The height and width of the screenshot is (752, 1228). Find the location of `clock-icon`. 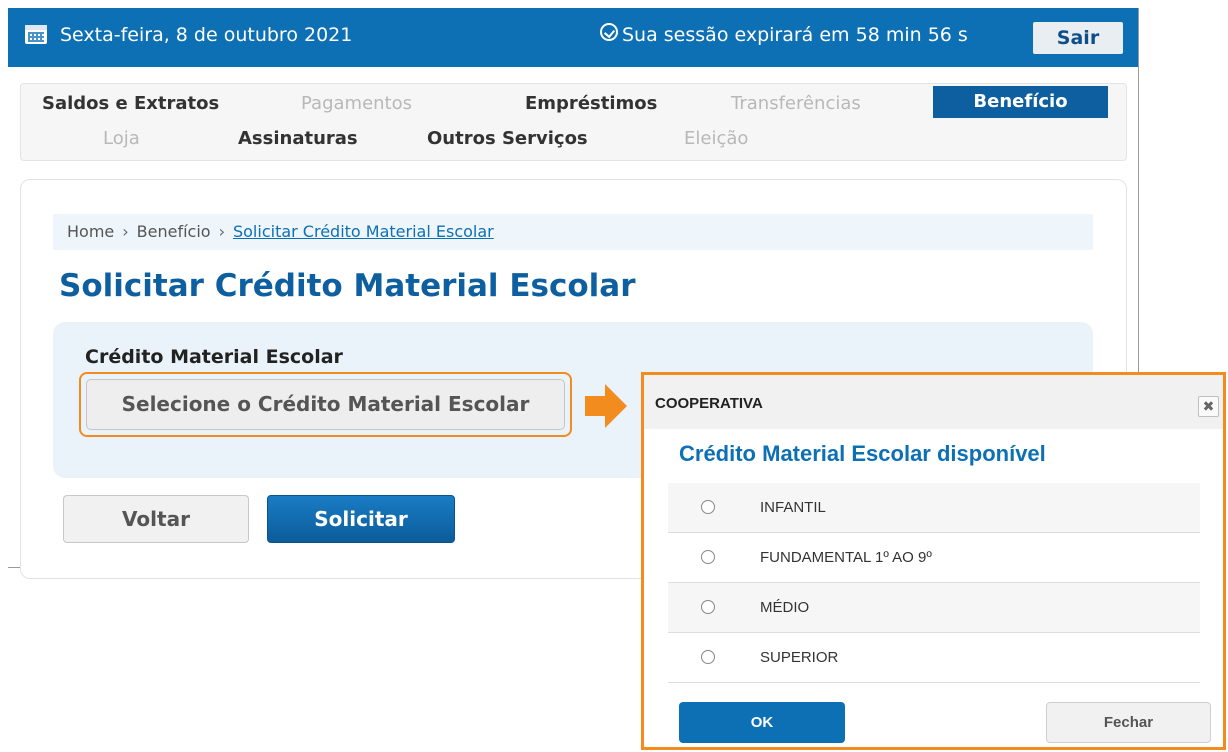

clock-icon is located at coordinates (609, 32).